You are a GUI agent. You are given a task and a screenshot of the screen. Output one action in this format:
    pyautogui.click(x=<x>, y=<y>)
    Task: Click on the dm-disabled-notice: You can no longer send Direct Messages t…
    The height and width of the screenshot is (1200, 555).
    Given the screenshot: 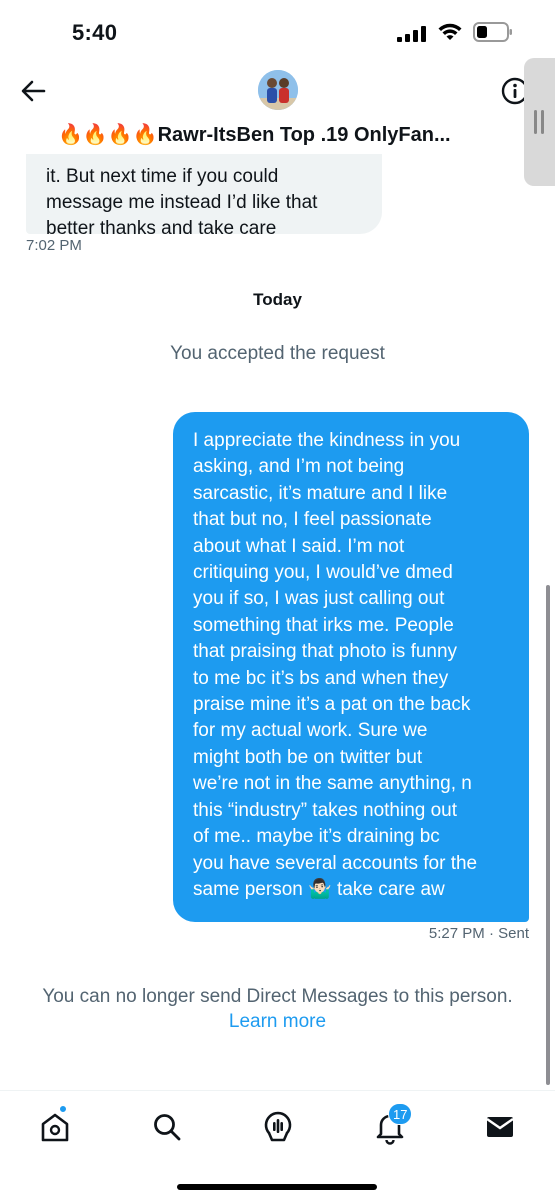 What is the action you would take?
    pyautogui.click(x=277, y=996)
    